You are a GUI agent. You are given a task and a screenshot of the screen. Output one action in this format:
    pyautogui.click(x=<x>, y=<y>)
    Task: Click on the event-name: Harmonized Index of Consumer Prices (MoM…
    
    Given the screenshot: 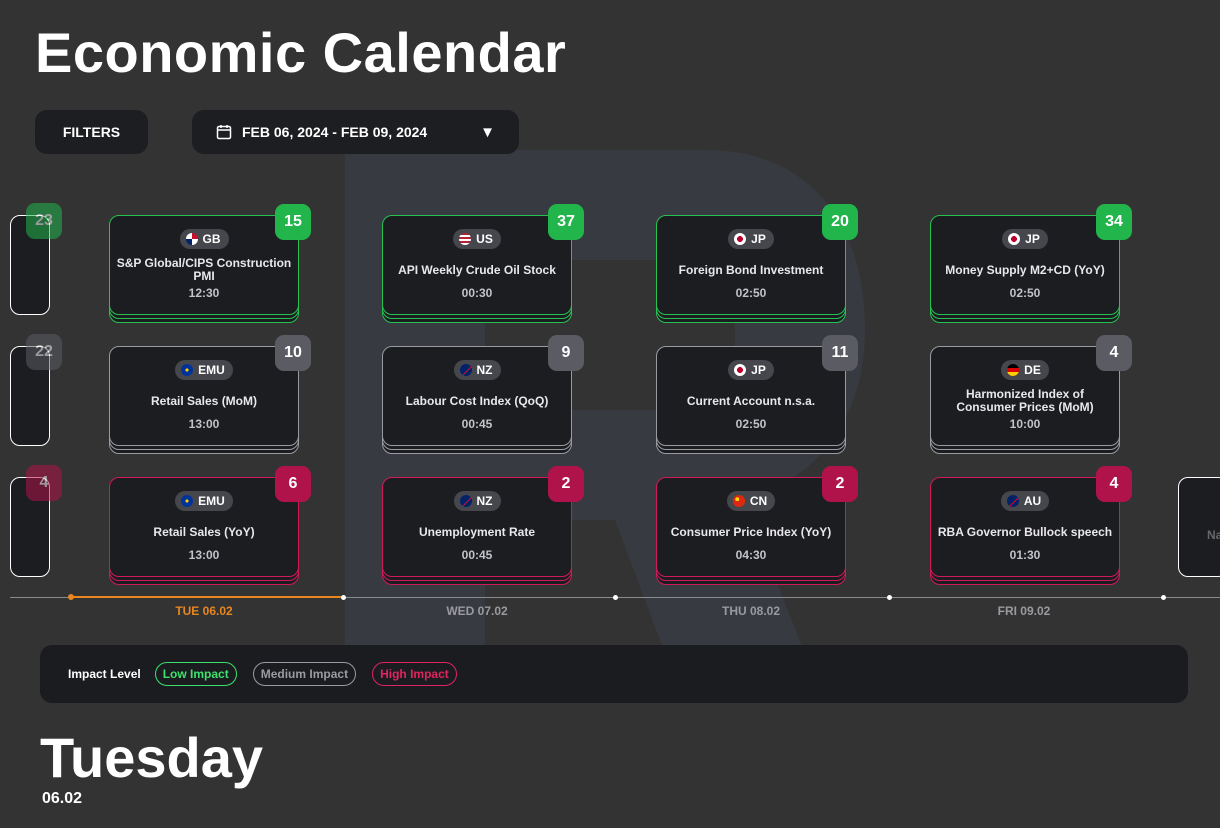 What is the action you would take?
    pyautogui.click(x=1025, y=400)
    